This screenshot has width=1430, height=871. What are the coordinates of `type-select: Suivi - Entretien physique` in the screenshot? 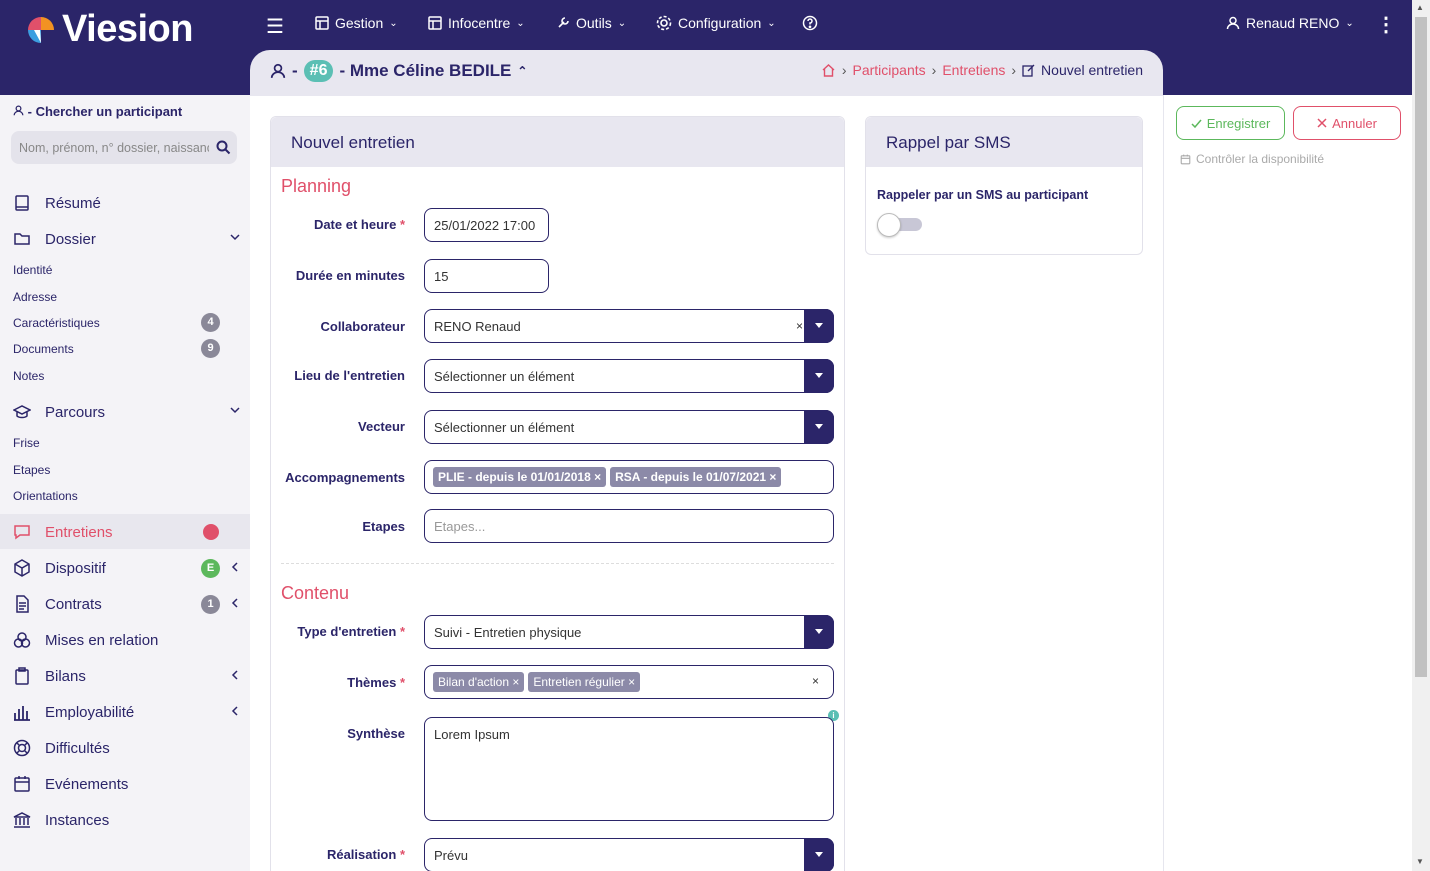 It's located at (629, 632).